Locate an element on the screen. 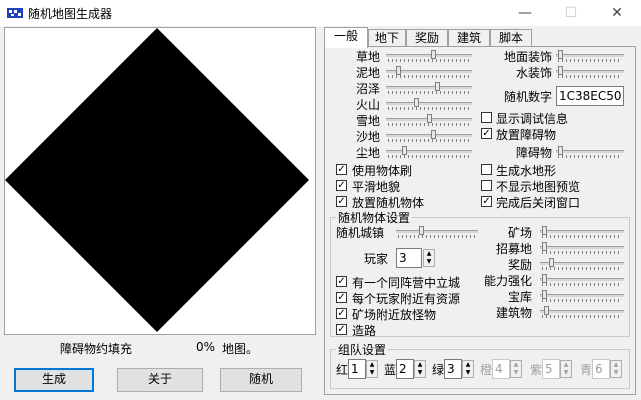  mine-monsters-checkbox: ✓ is located at coordinates (341, 313).